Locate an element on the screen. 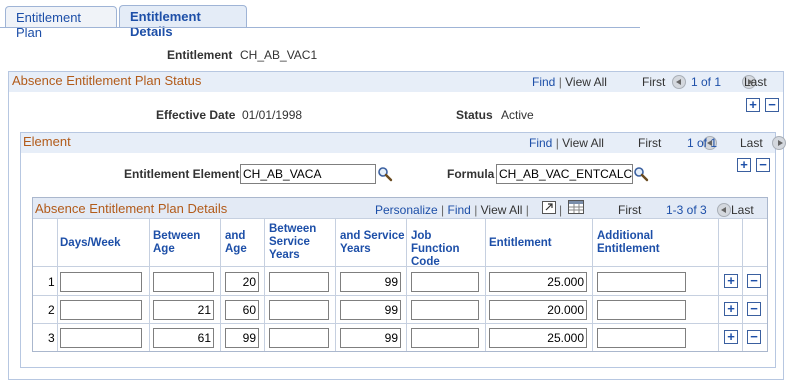 Image resolution: width=792 pixels, height=388 pixels. element-view-all-link: View All is located at coordinates (583, 143).